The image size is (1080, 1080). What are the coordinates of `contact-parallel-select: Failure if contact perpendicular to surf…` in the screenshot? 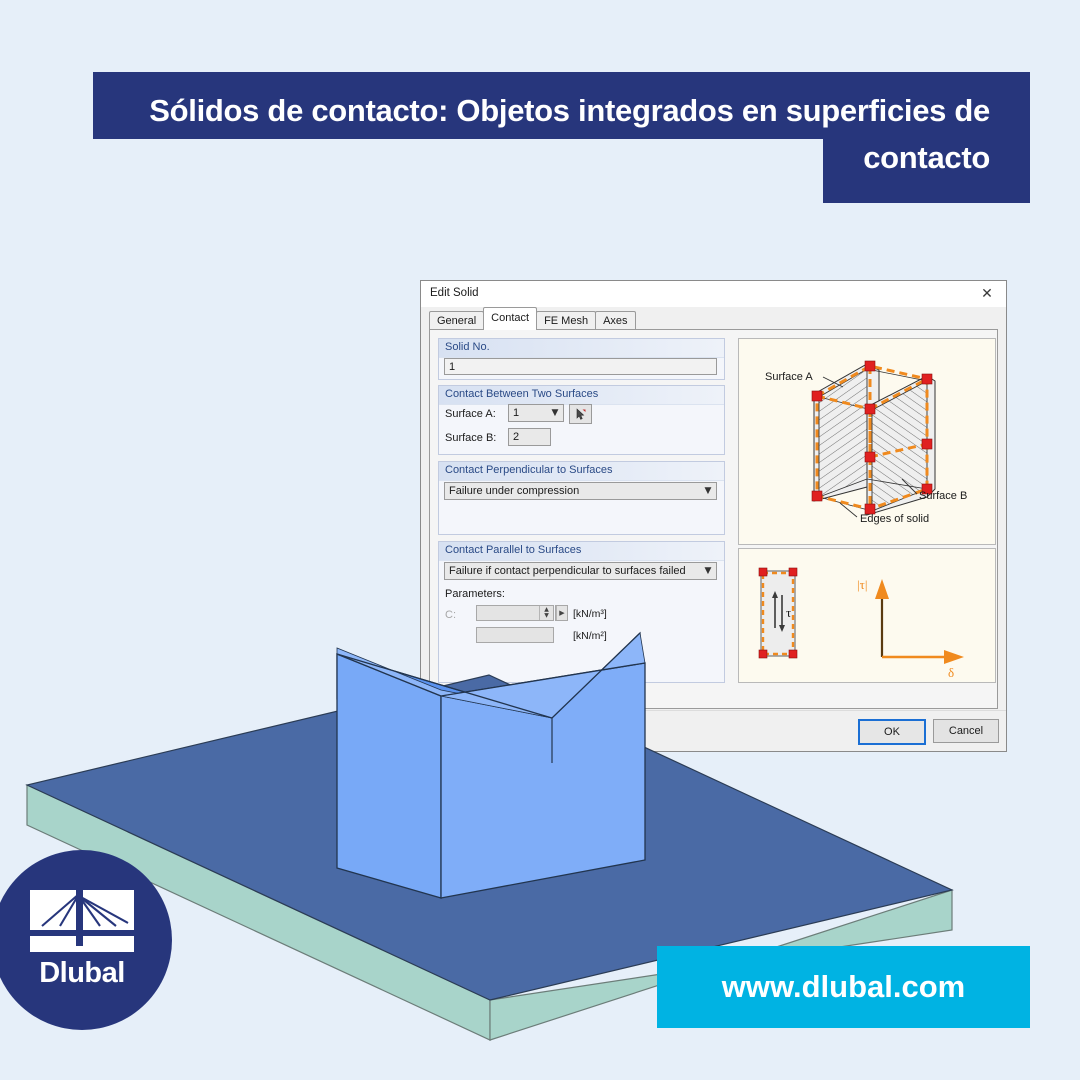 It's located at (580, 571).